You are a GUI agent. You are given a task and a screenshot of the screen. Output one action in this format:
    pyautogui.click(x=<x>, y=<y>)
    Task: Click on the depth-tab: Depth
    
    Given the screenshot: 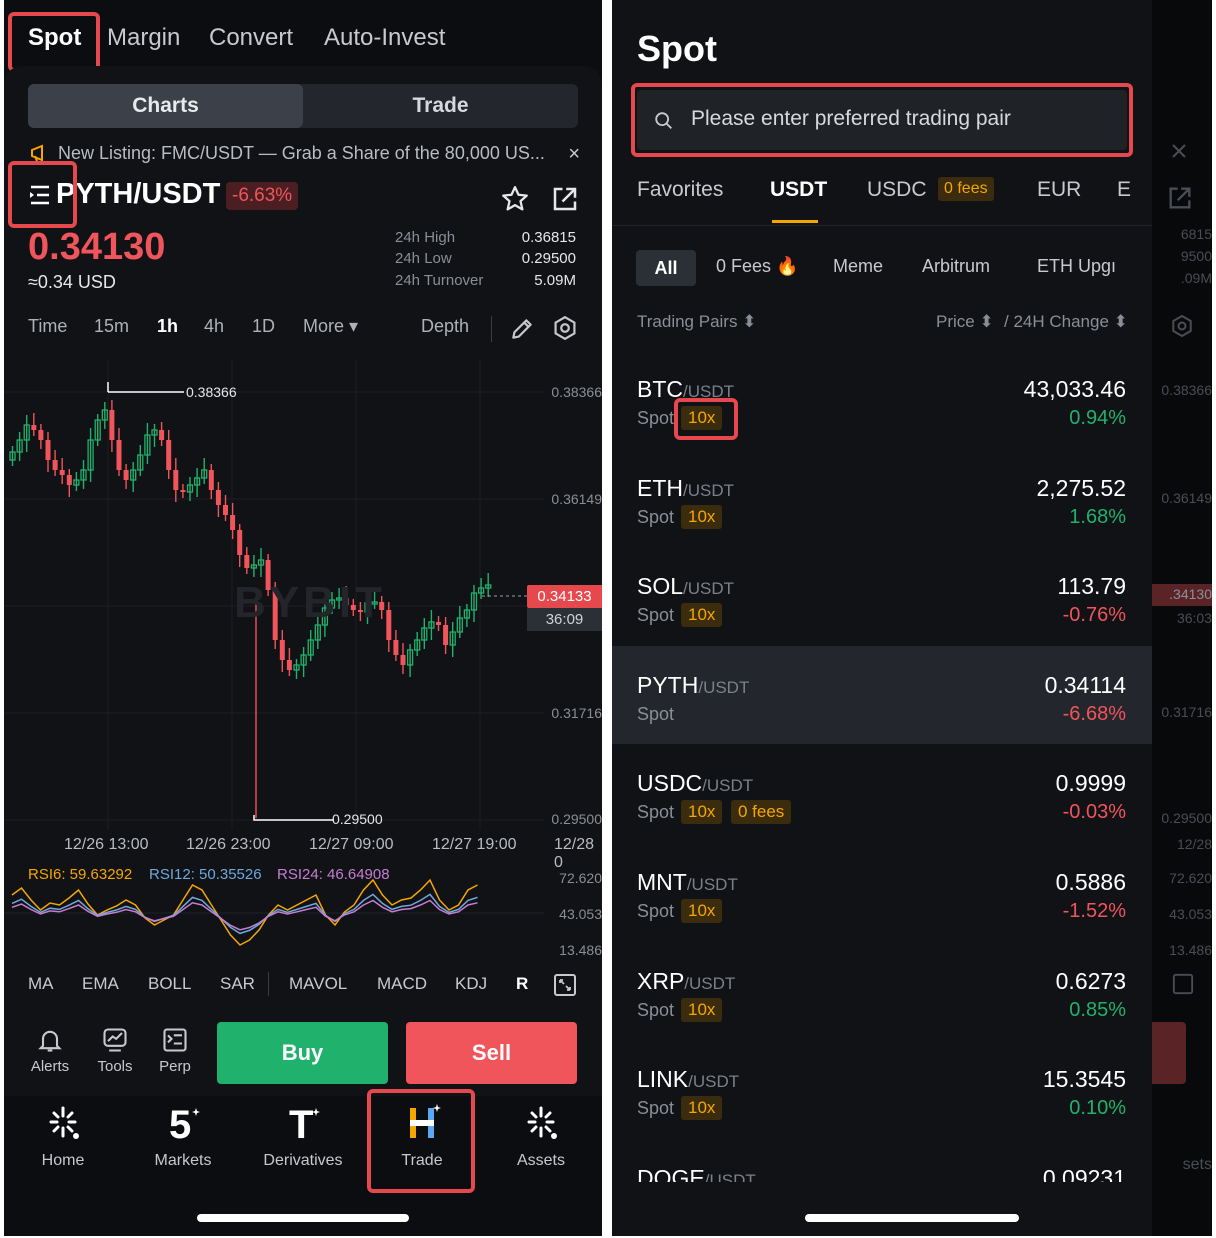 What is the action you would take?
    pyautogui.click(x=445, y=326)
    